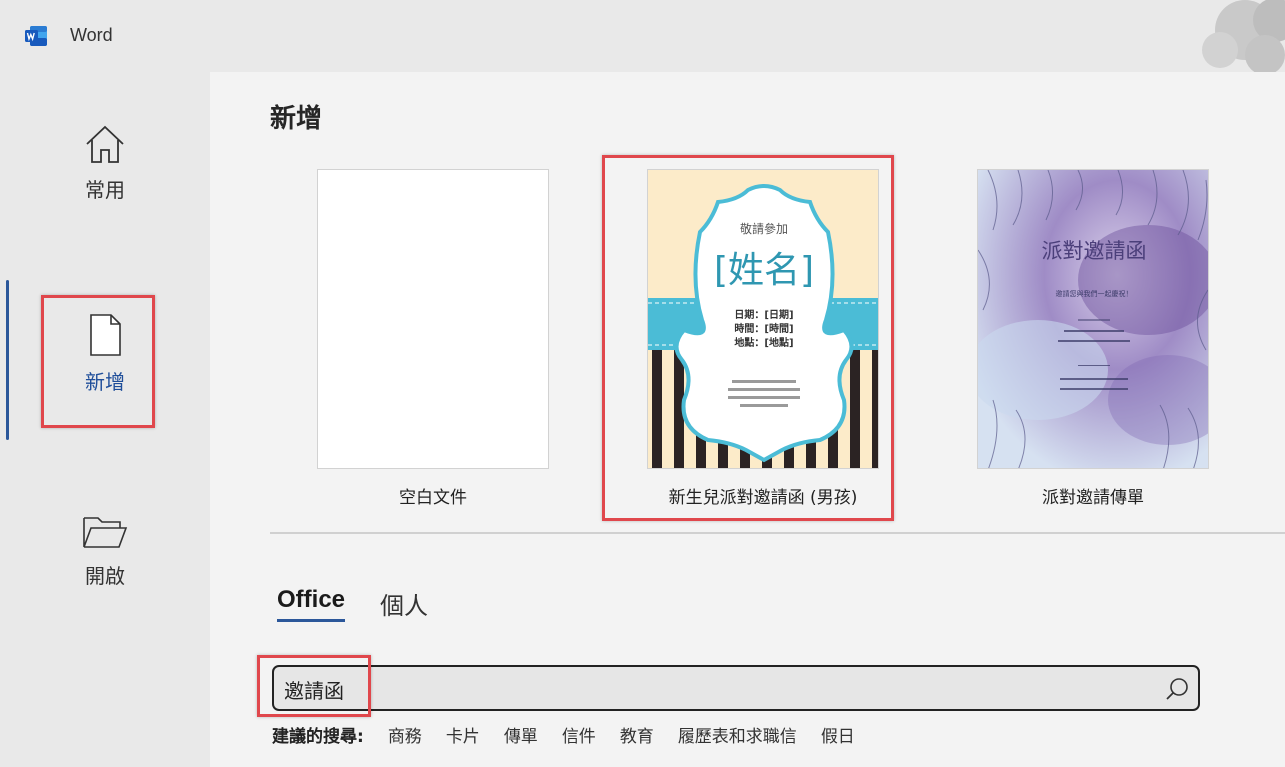  What do you see at coordinates (405, 734) in the screenshot?
I see `suggested-search-item: 商務` at bounding box center [405, 734].